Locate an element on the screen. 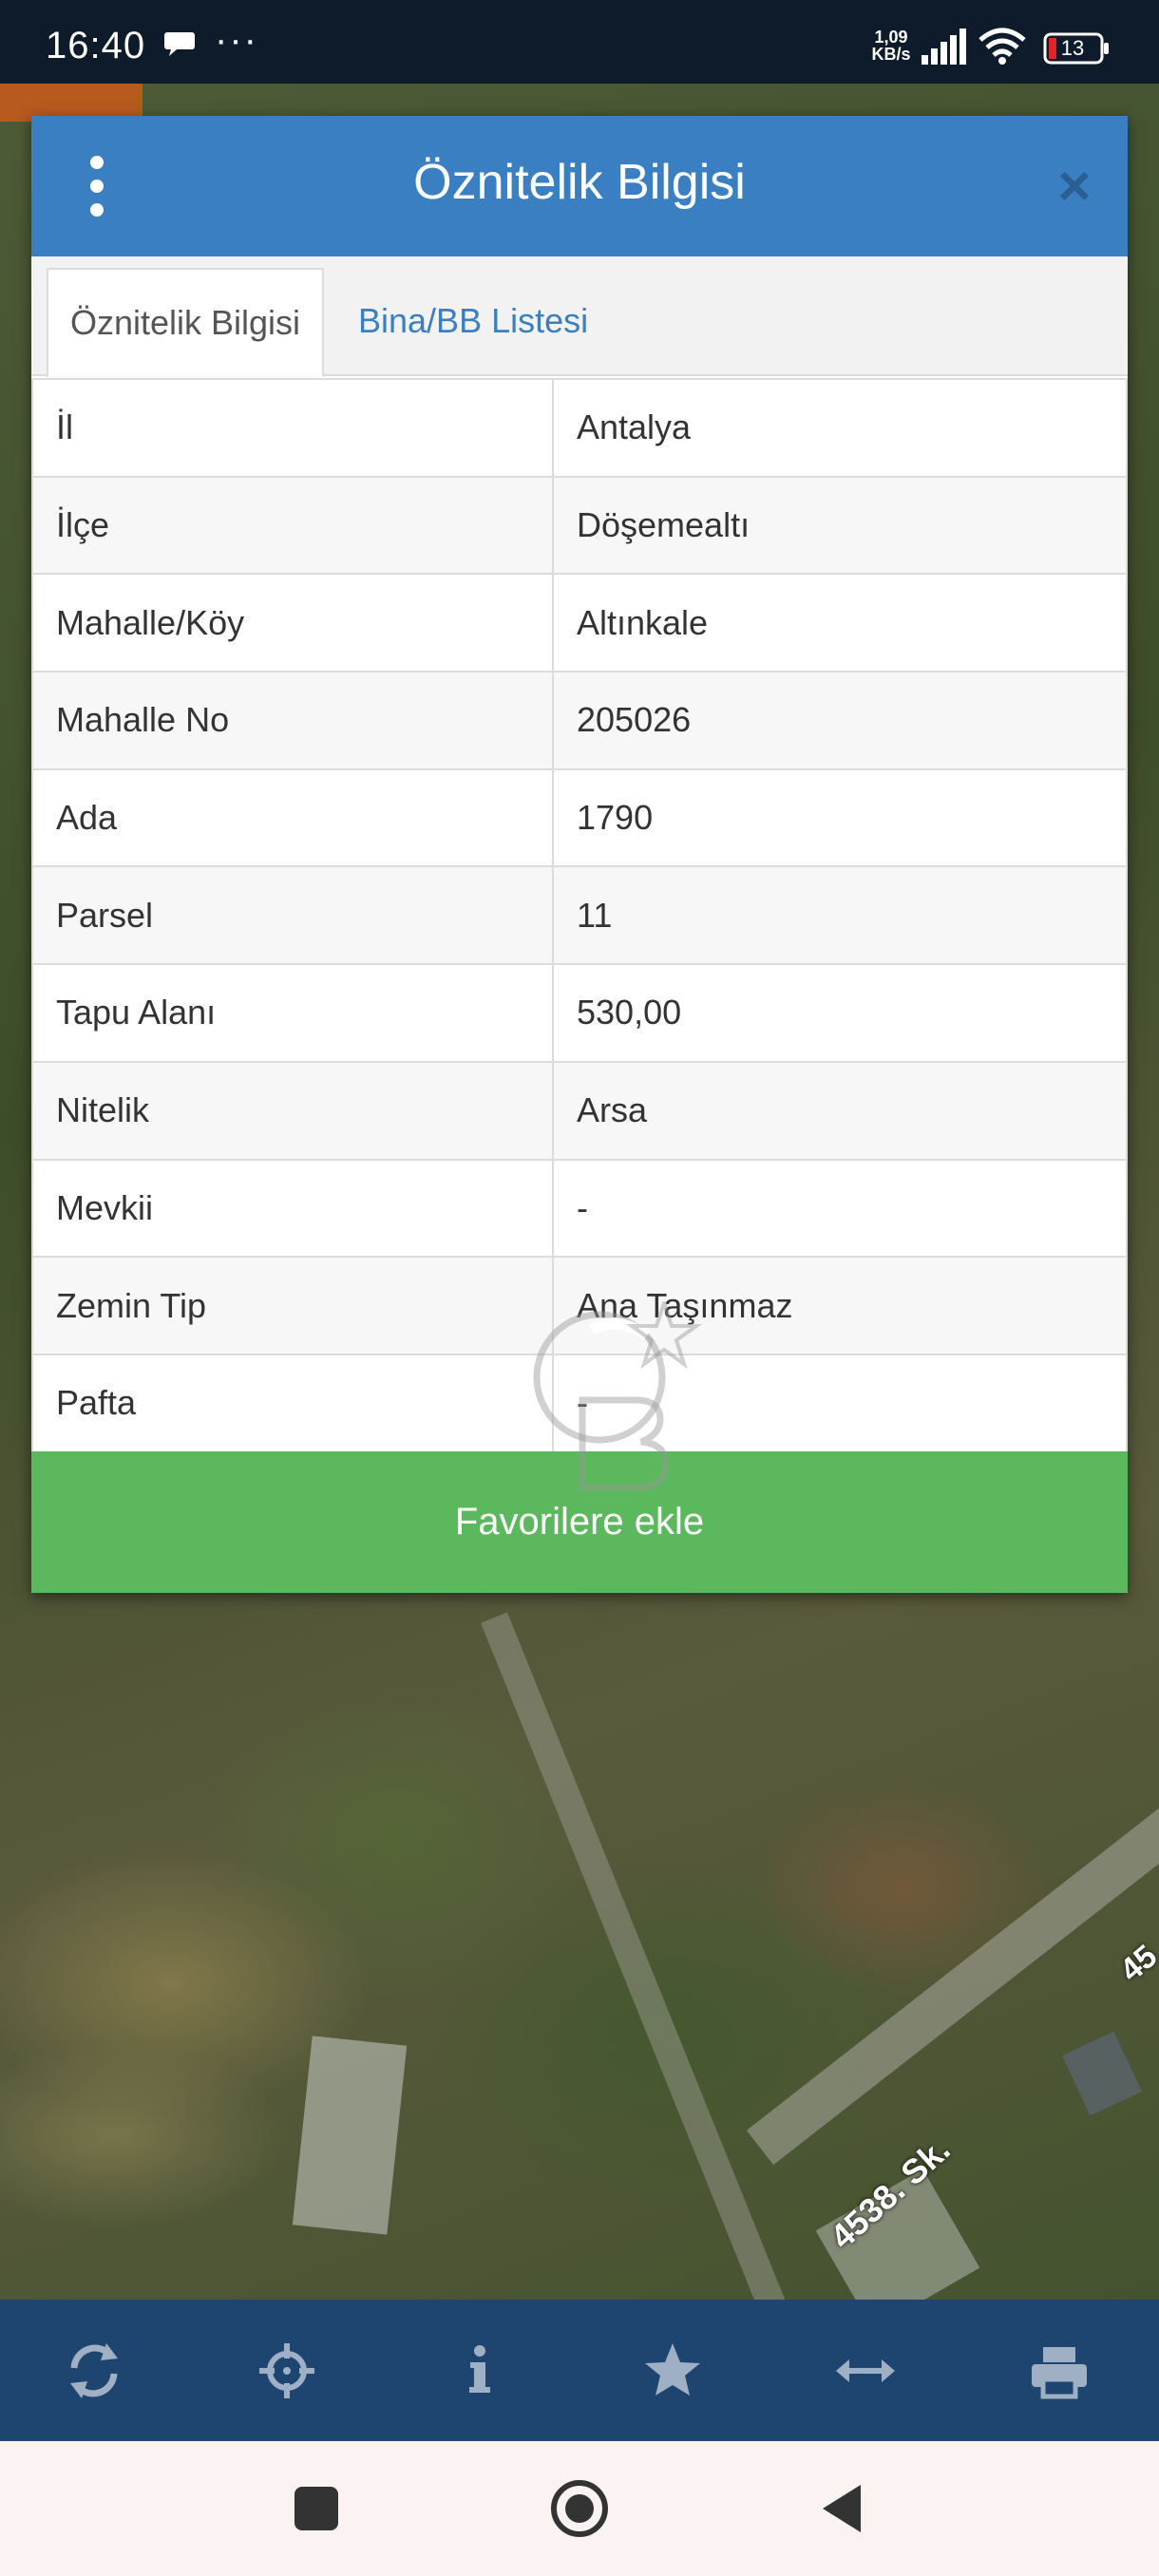 The width and height of the screenshot is (1159, 2576). row-value: Antalya is located at coordinates (840, 428).